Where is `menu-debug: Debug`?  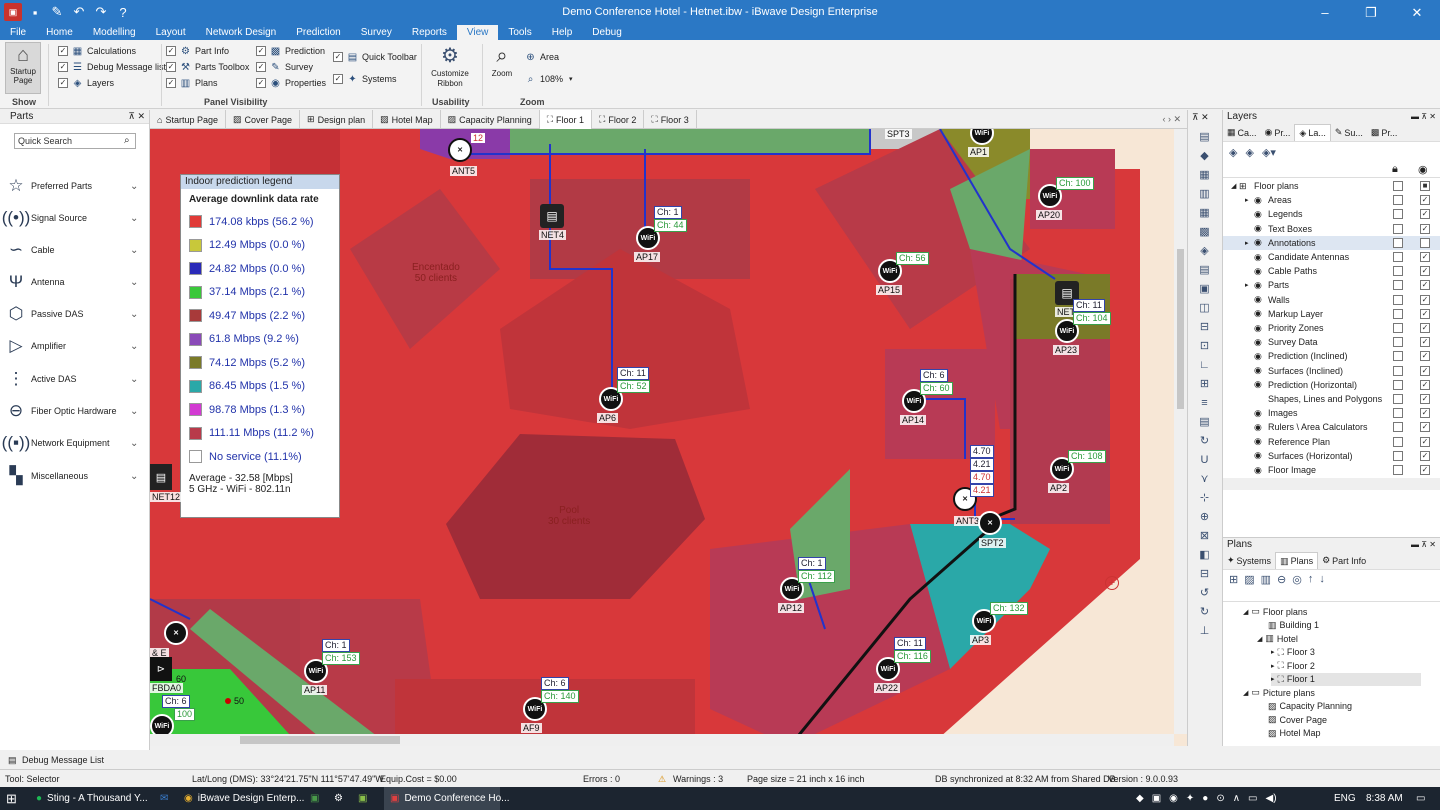
menu-debug: Debug is located at coordinates (606, 32).